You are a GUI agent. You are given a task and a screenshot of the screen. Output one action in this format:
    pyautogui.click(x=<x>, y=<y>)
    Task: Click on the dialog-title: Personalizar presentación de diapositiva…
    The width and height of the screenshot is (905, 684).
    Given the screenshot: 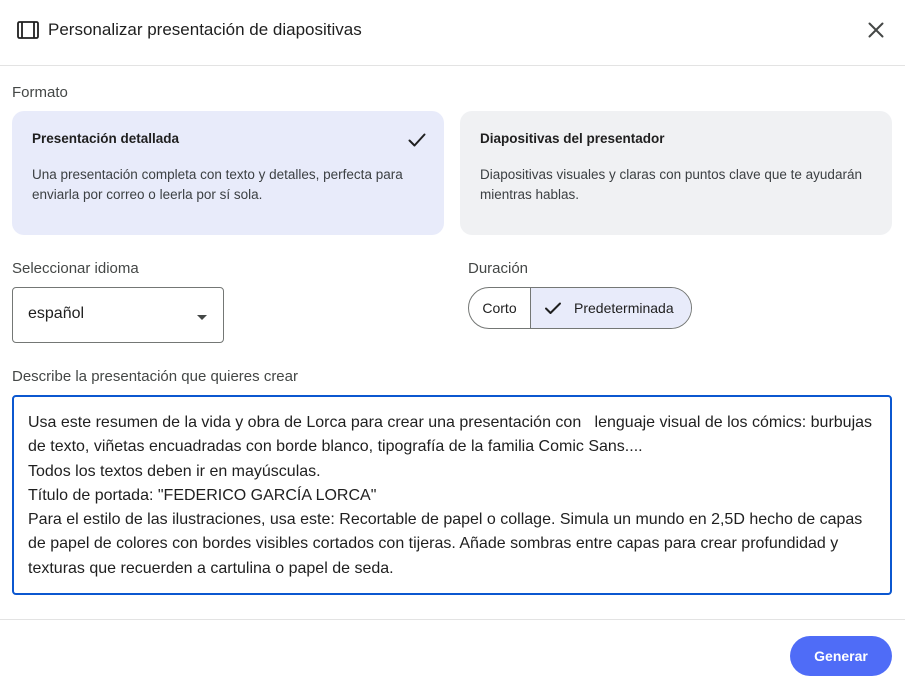 What is the action you would take?
    pyautogui.click(x=205, y=29)
    